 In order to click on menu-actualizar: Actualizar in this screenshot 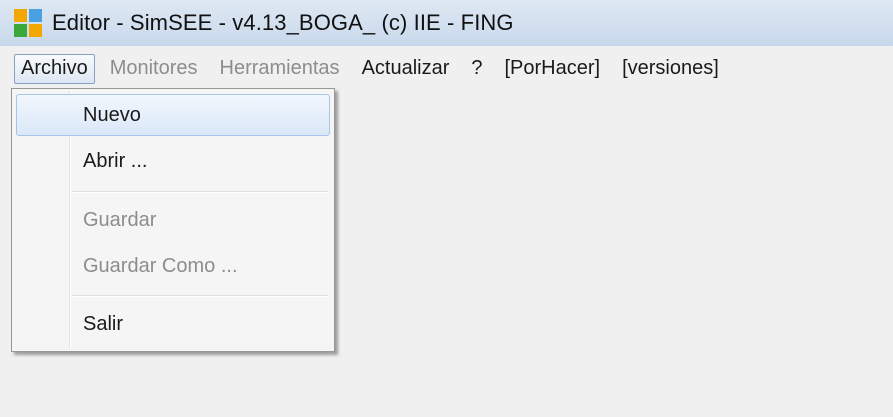, I will do `click(406, 69)`.